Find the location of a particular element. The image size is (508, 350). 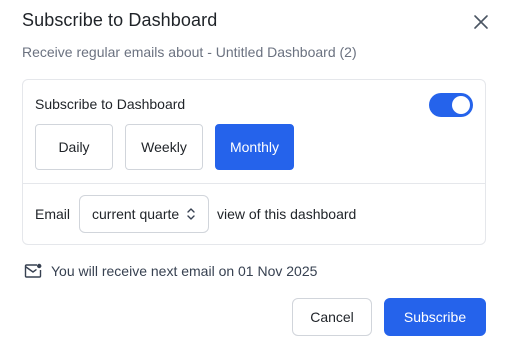

toggle-knob is located at coordinates (461, 105).